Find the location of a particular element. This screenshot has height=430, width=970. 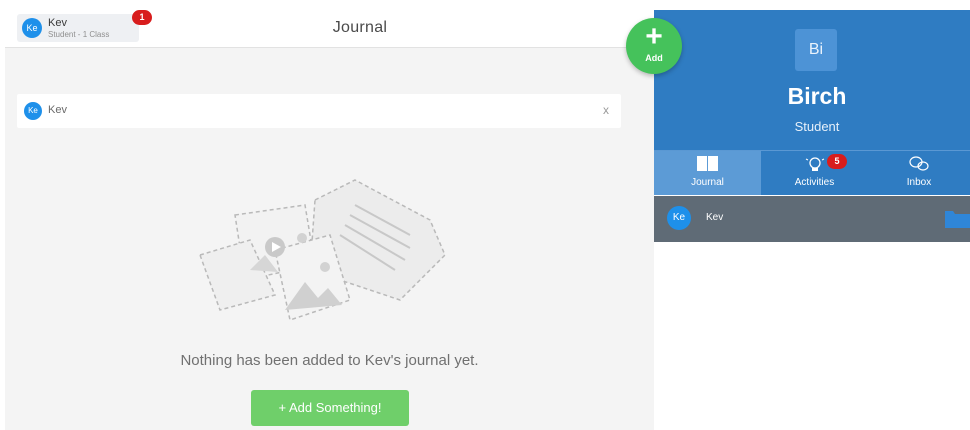

clear-filter-button: x is located at coordinates (606, 110).